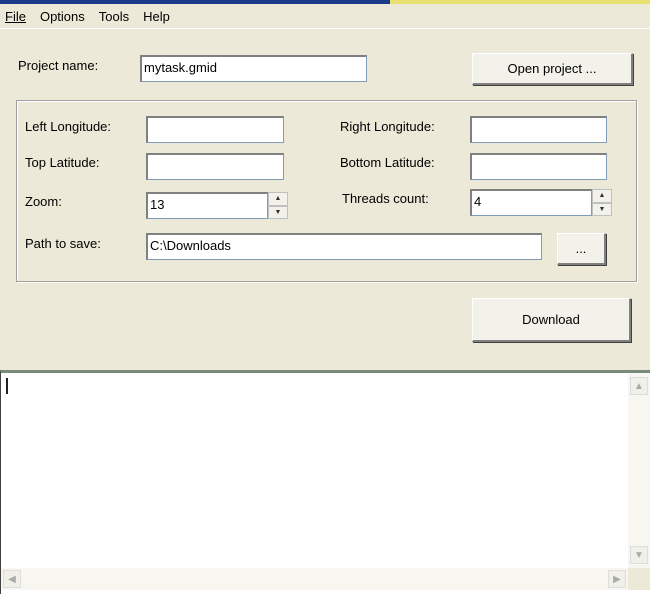  Describe the element at coordinates (314, 579) in the screenshot. I see `horizontal-scrollbar: ◀ ▶` at that location.